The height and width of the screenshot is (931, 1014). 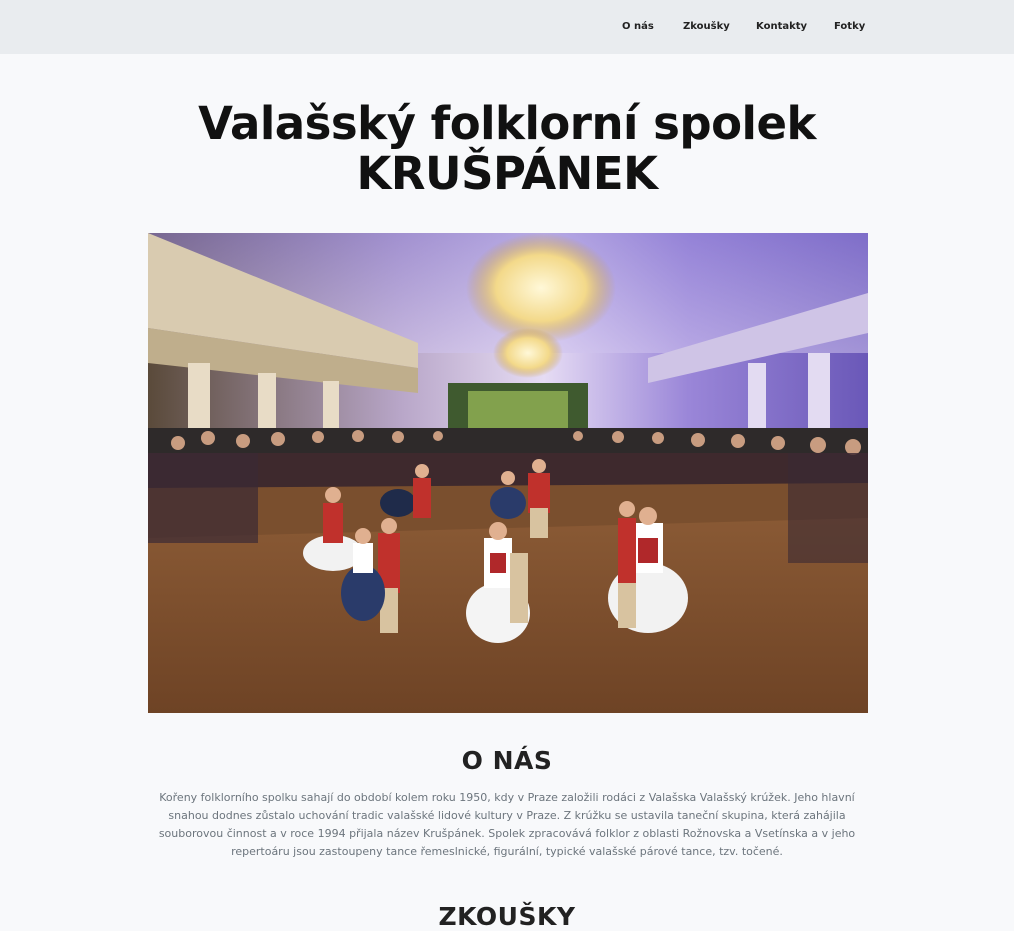 What do you see at coordinates (706, 26) in the screenshot?
I see `nav-item-zkousky: Zkoušky` at bounding box center [706, 26].